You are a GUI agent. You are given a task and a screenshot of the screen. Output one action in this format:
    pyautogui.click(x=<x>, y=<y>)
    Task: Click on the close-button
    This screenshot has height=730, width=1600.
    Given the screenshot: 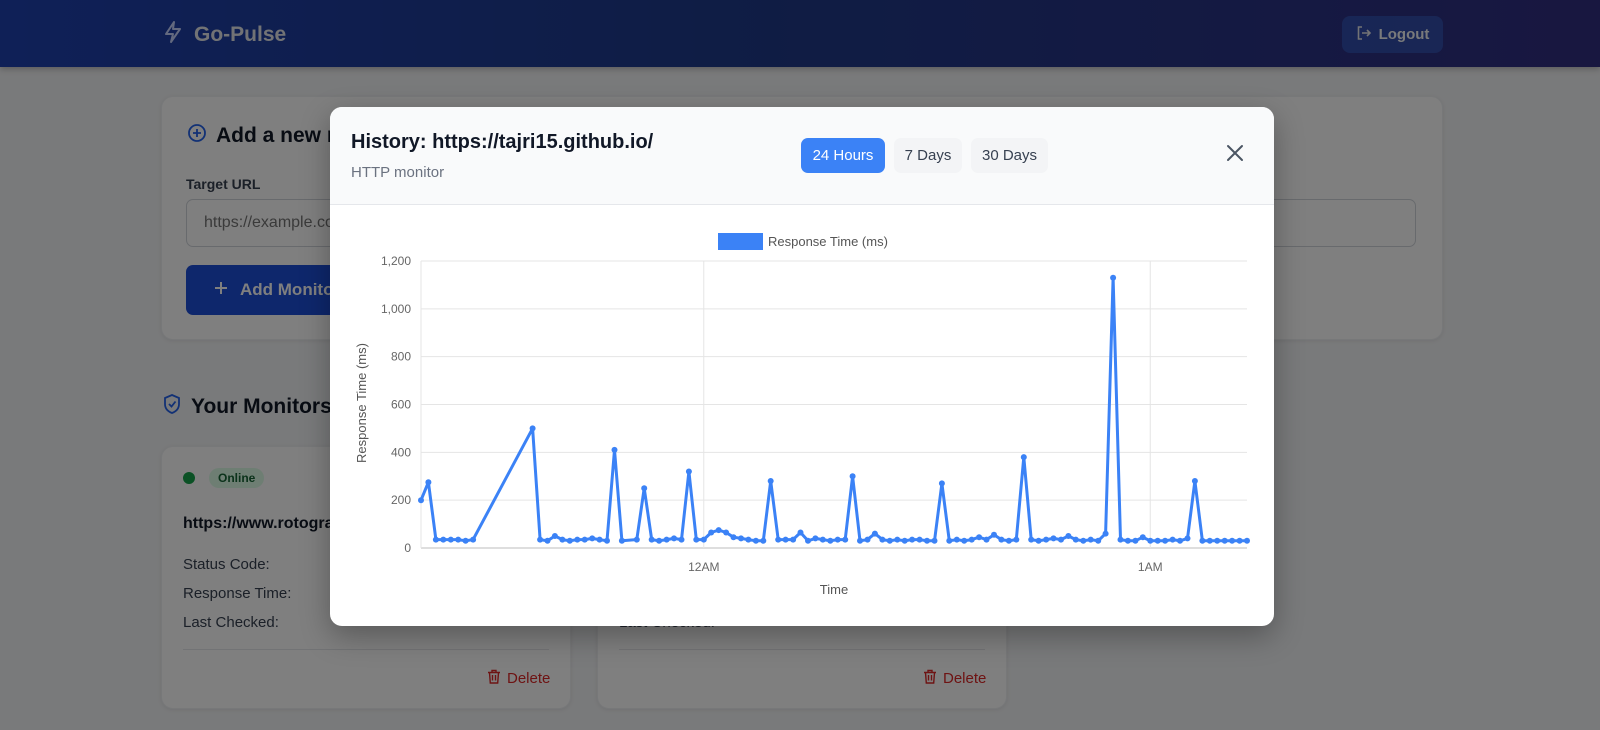 What is the action you would take?
    pyautogui.click(x=1235, y=155)
    